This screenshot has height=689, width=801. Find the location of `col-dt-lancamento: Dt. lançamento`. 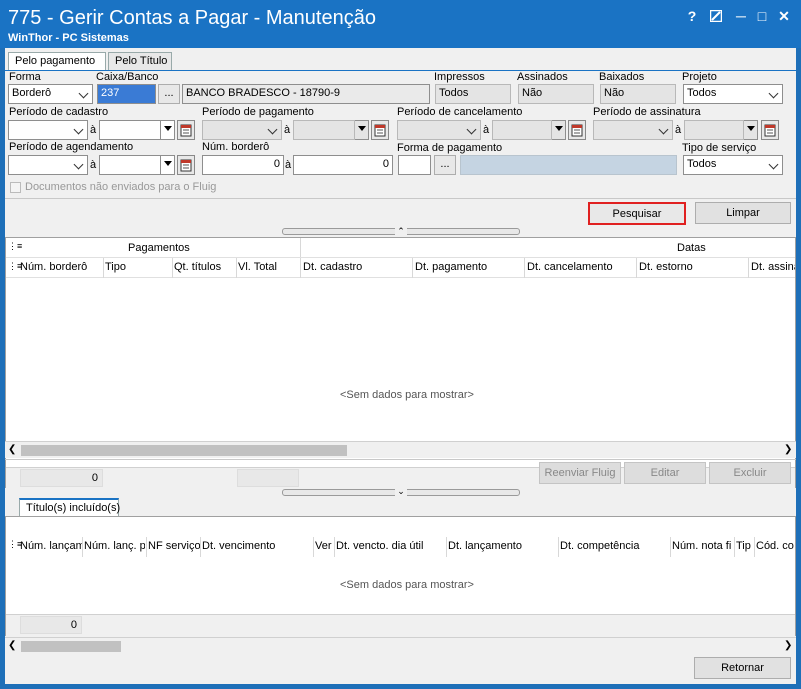

col-dt-lancamento: Dt. lançamento is located at coordinates (502, 546).